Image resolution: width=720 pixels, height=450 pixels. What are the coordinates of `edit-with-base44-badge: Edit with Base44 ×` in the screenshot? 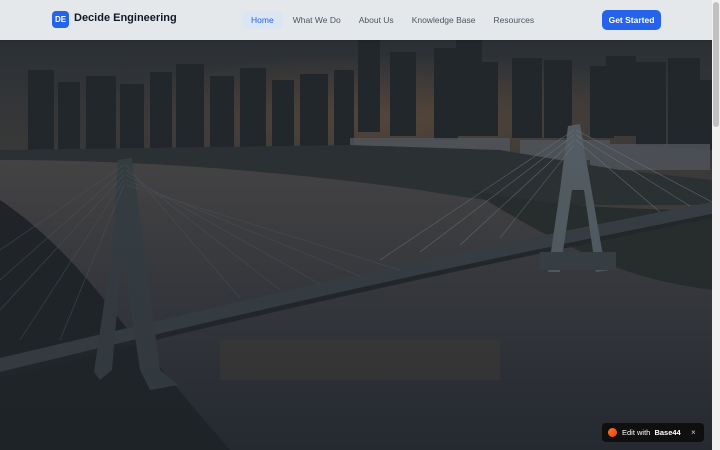 It's located at (653, 432).